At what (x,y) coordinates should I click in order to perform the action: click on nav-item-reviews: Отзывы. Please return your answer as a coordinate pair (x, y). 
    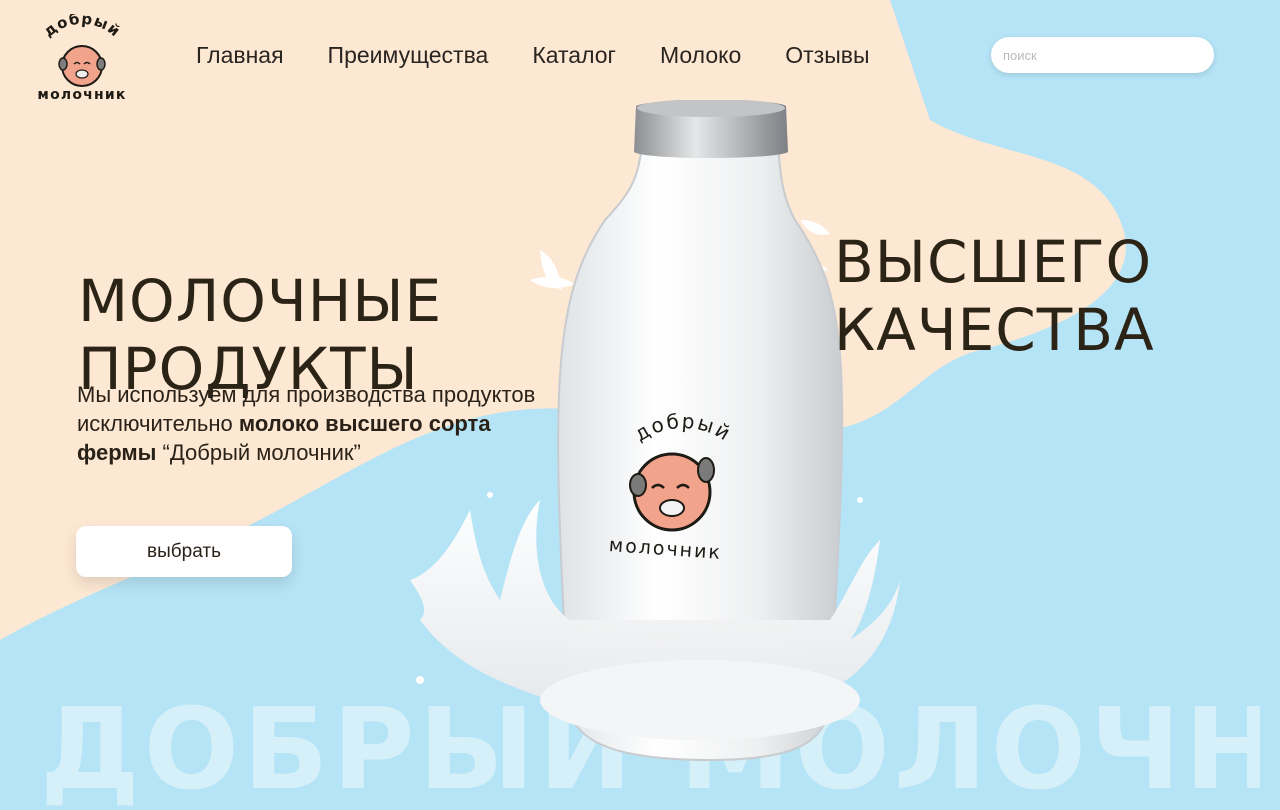
    Looking at the image, I should click on (827, 55).